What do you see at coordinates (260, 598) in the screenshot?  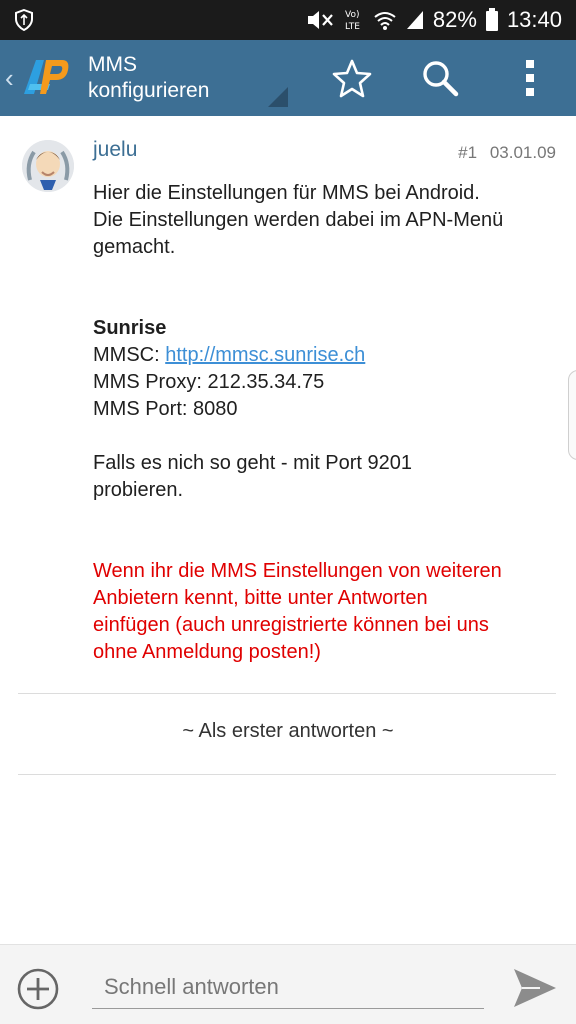 I see `notice-line: Anbietern kennt, bitte unter Antworten` at bounding box center [260, 598].